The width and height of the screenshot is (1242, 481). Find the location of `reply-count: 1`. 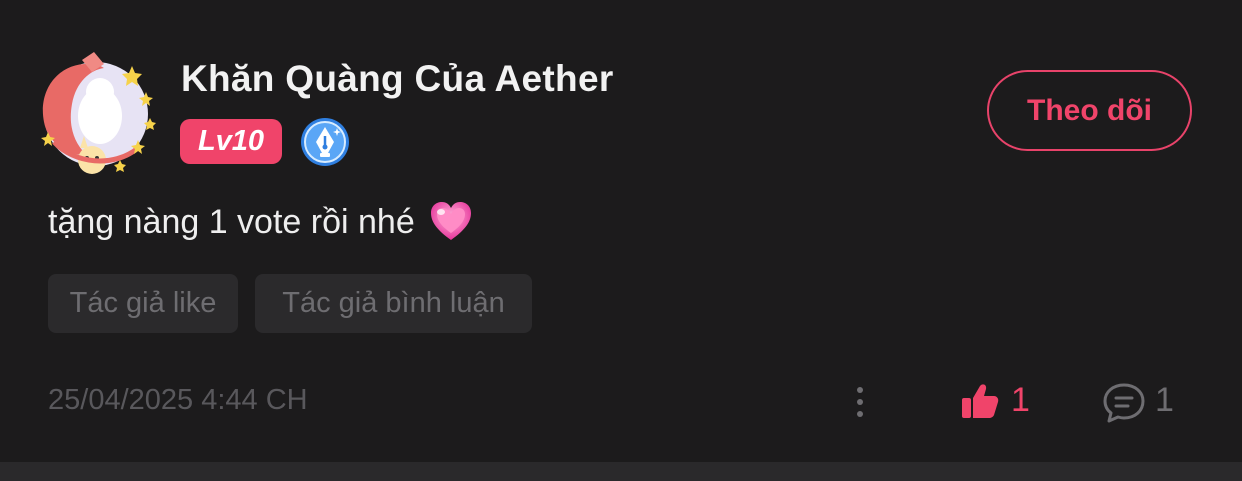

reply-count: 1 is located at coordinates (1164, 400).